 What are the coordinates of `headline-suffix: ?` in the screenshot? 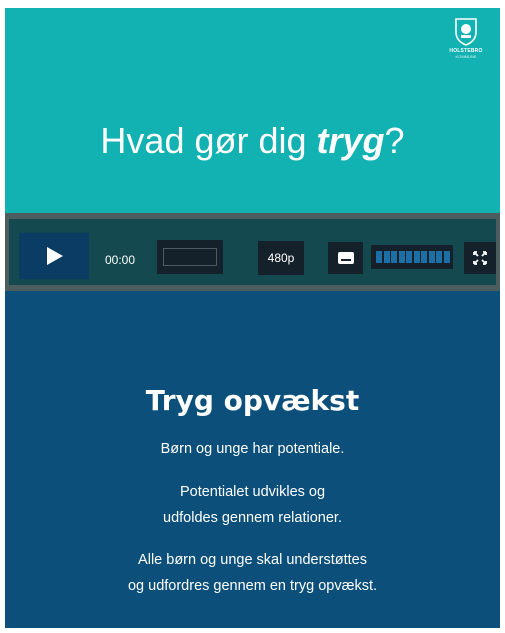 It's located at (394, 140).